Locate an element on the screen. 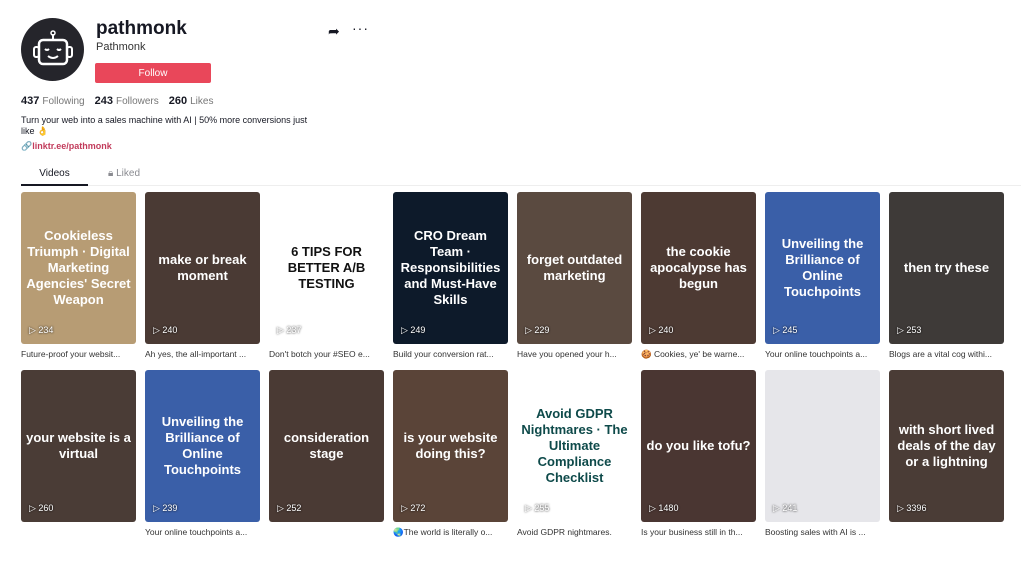 Image resolution: width=1024 pixels, height=570 pixels. avatar is located at coordinates (52, 49).